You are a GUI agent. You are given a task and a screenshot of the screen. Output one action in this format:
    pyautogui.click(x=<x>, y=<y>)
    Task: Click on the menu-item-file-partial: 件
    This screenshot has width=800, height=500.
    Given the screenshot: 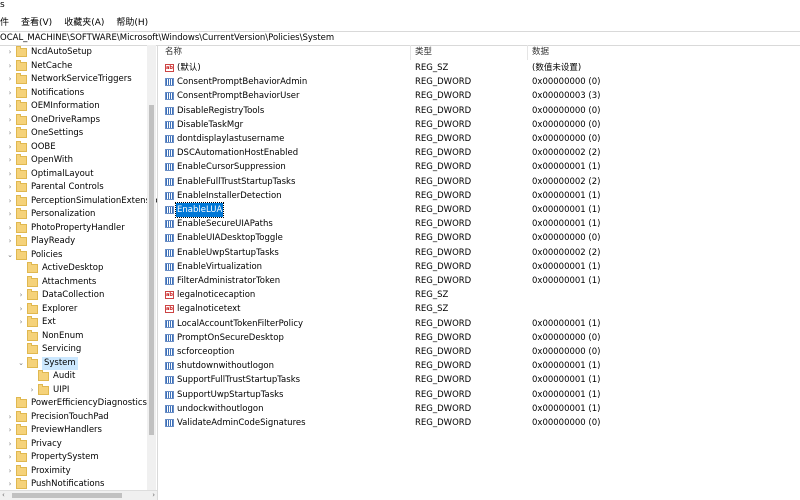 What is the action you would take?
    pyautogui.click(x=7, y=21)
    